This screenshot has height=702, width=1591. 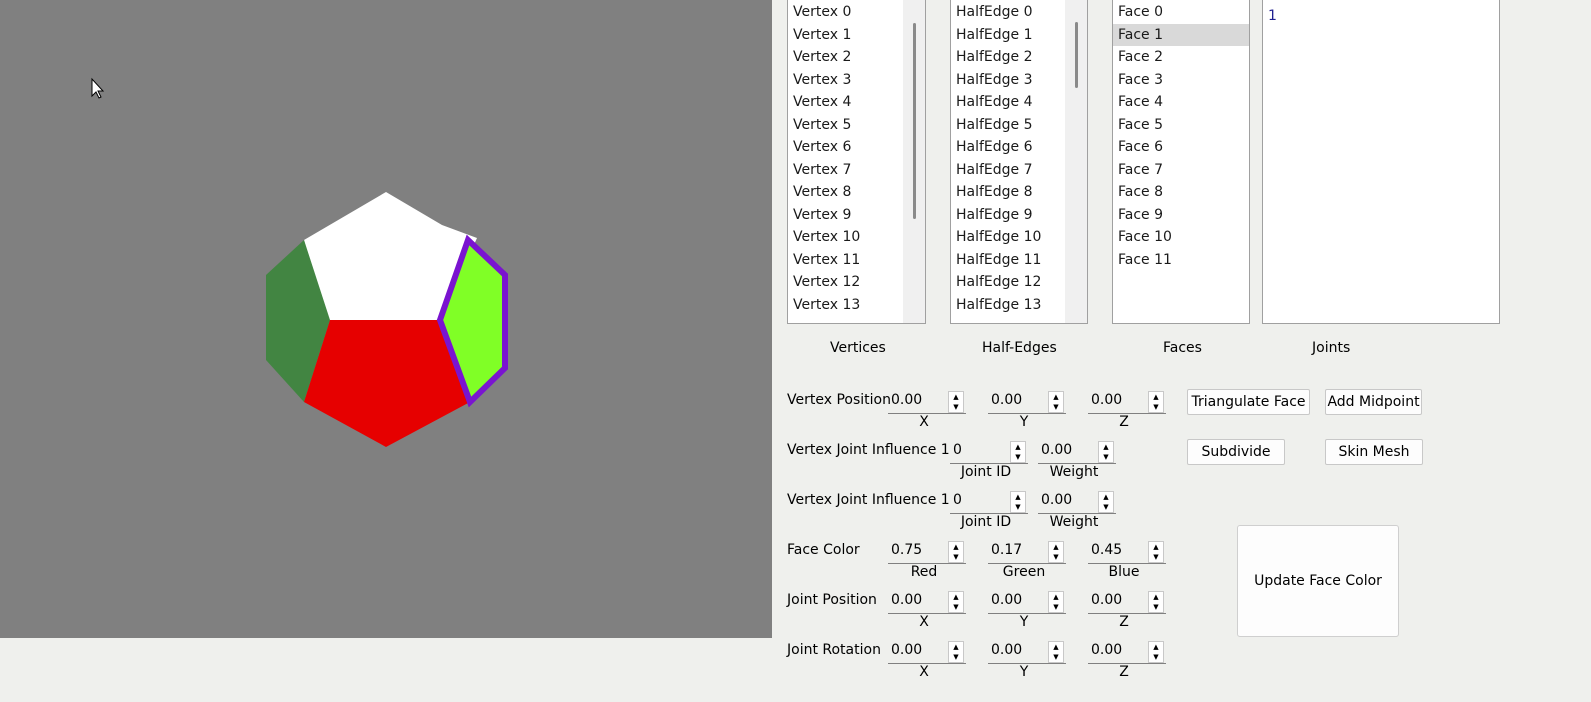 What do you see at coordinates (1027, 602) in the screenshot?
I see `joint-pos-y-spinbox: 0.00 ▲ ▼` at bounding box center [1027, 602].